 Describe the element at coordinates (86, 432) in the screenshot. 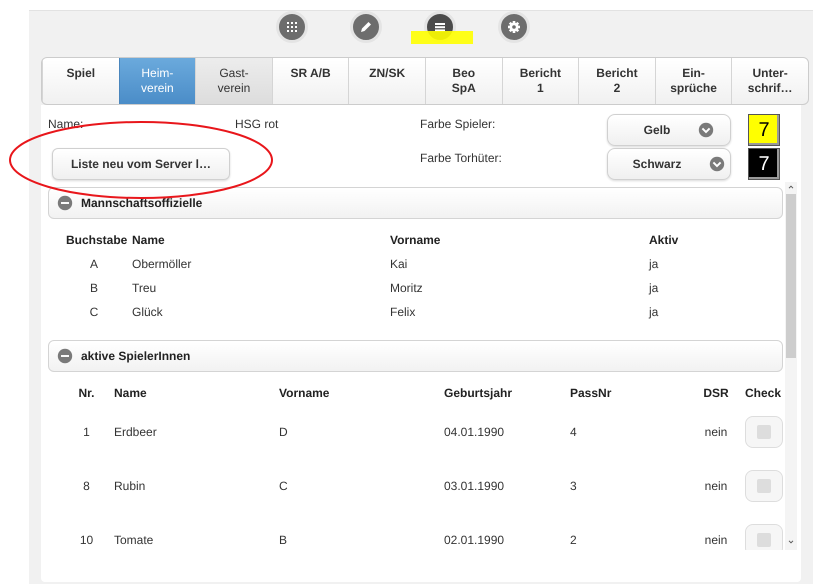

I see `table-cell-text: 1` at that location.